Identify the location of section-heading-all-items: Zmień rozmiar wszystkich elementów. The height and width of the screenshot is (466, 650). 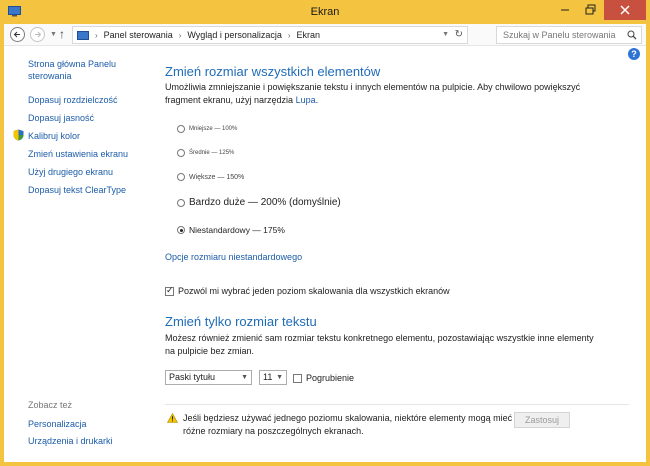
(273, 71).